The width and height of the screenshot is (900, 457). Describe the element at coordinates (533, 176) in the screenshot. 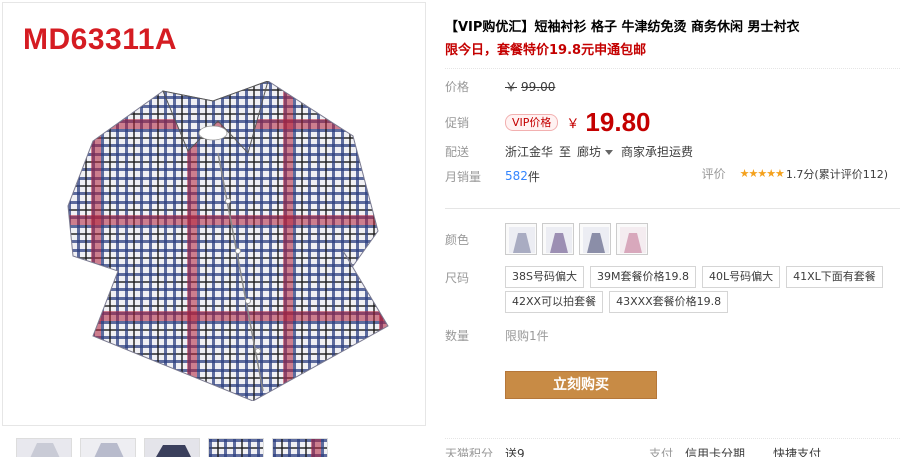

I see `sales-unit: 件` at that location.